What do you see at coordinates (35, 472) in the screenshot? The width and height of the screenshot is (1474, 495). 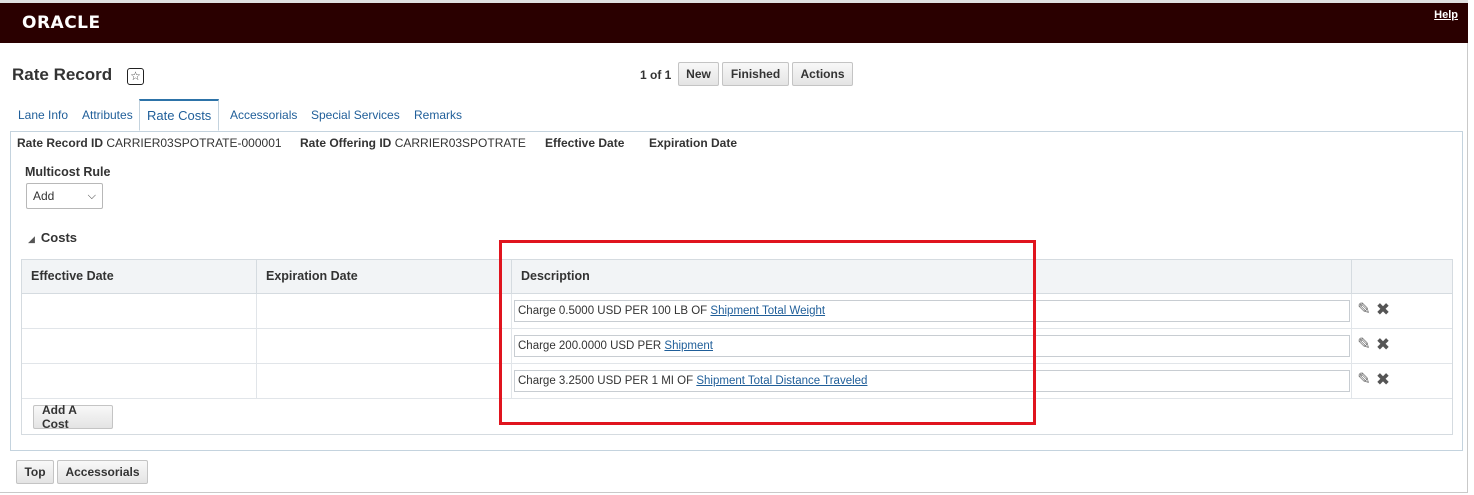 I see `top-button: Top` at bounding box center [35, 472].